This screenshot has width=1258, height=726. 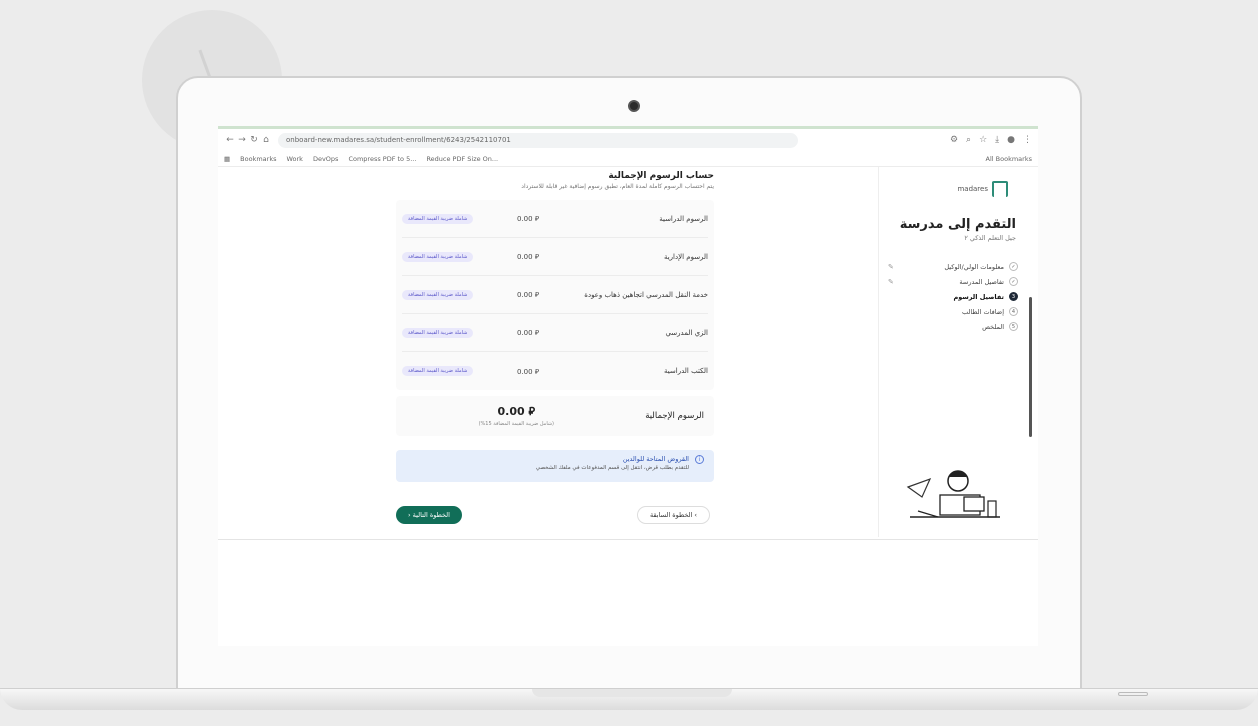 I want to click on total-label: الرسوم الإجمالية, so click(x=674, y=416).